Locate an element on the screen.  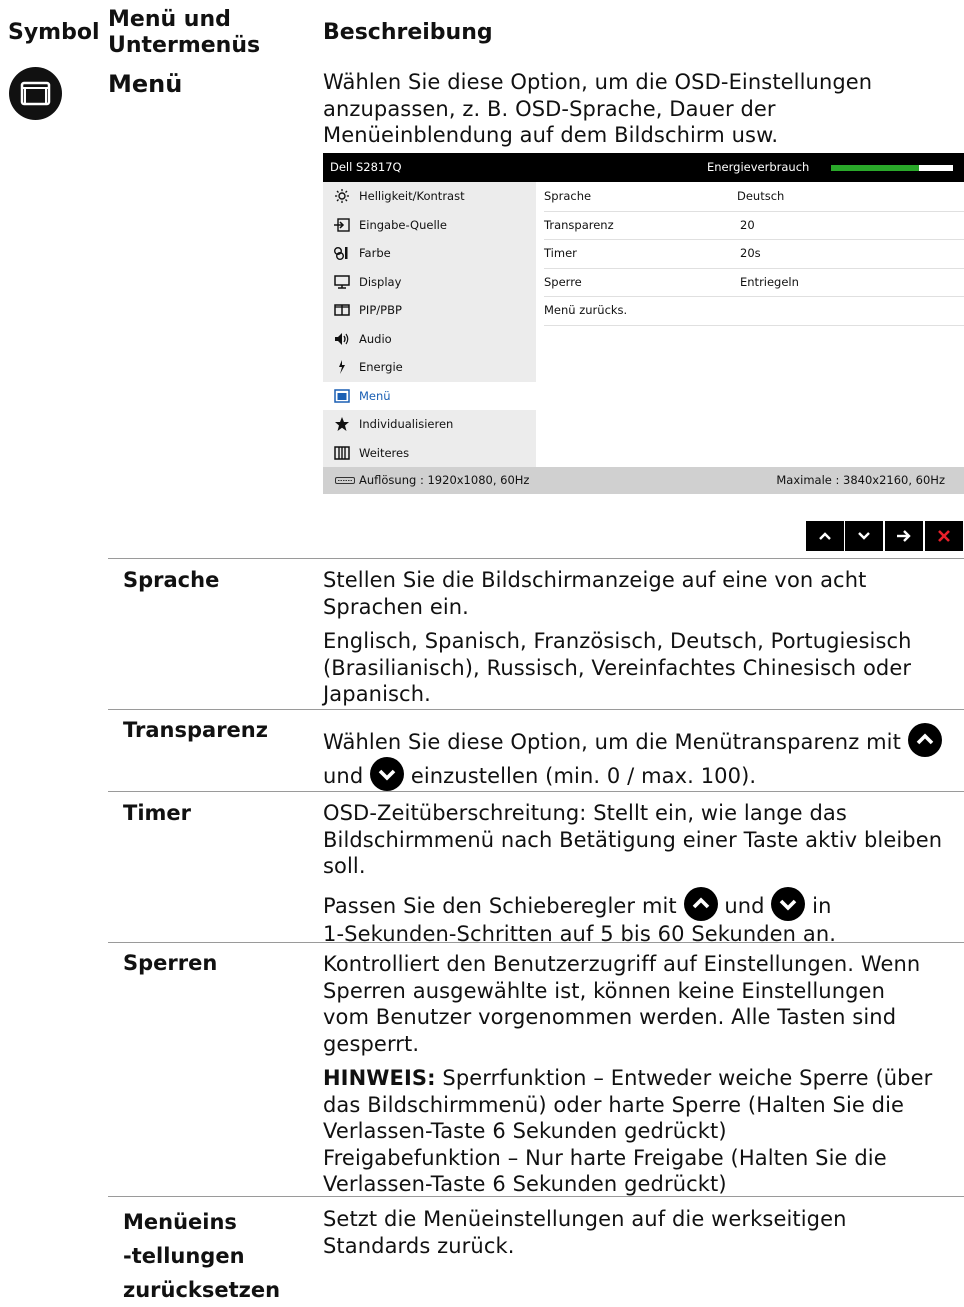
brightness-icon is located at coordinates (342, 196).